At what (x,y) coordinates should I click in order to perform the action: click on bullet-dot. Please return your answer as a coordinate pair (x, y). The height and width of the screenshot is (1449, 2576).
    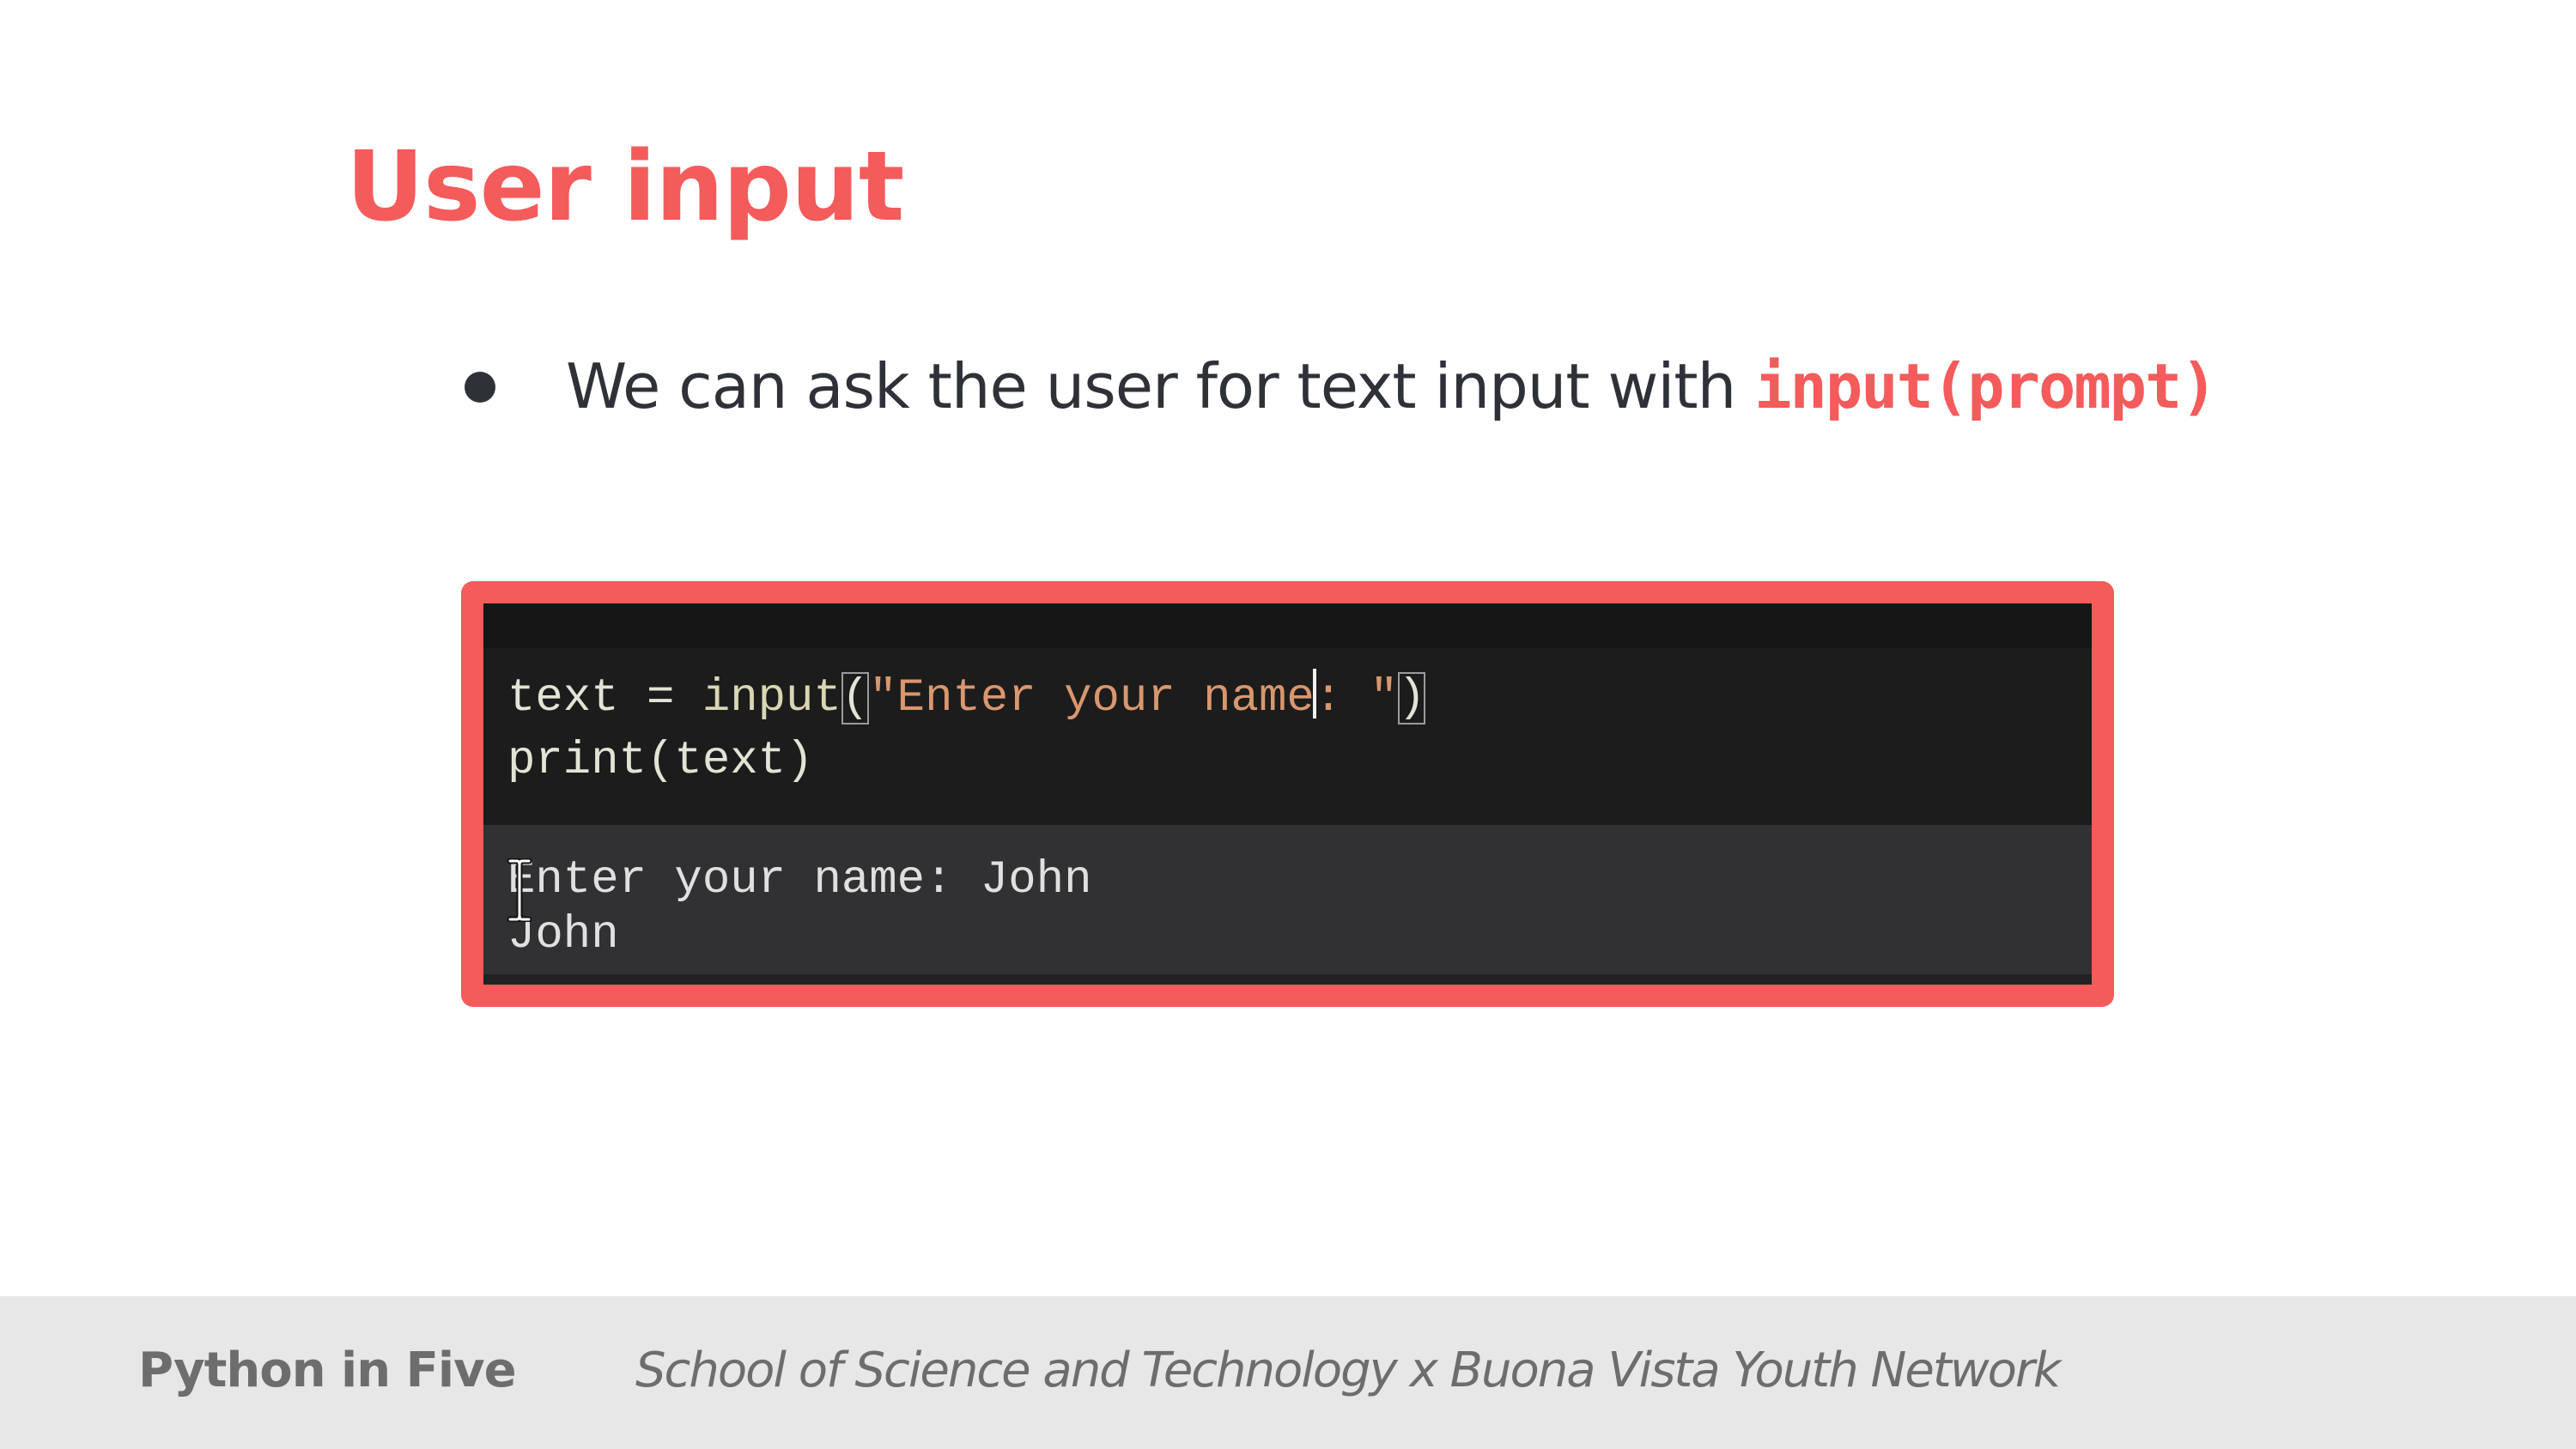
    Looking at the image, I should click on (480, 387).